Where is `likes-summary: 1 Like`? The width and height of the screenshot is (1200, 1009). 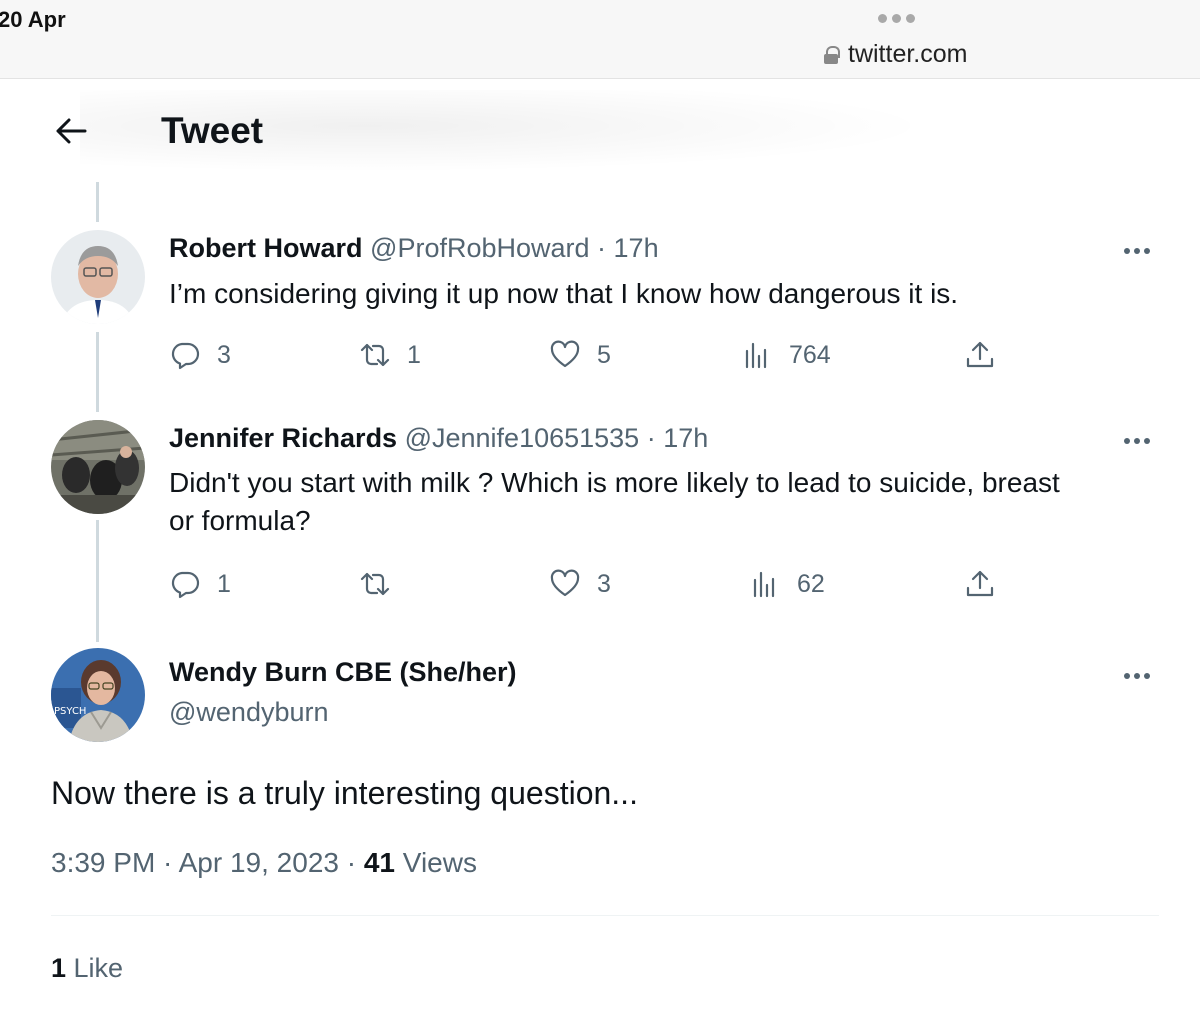
likes-summary: 1 Like is located at coordinates (87, 968).